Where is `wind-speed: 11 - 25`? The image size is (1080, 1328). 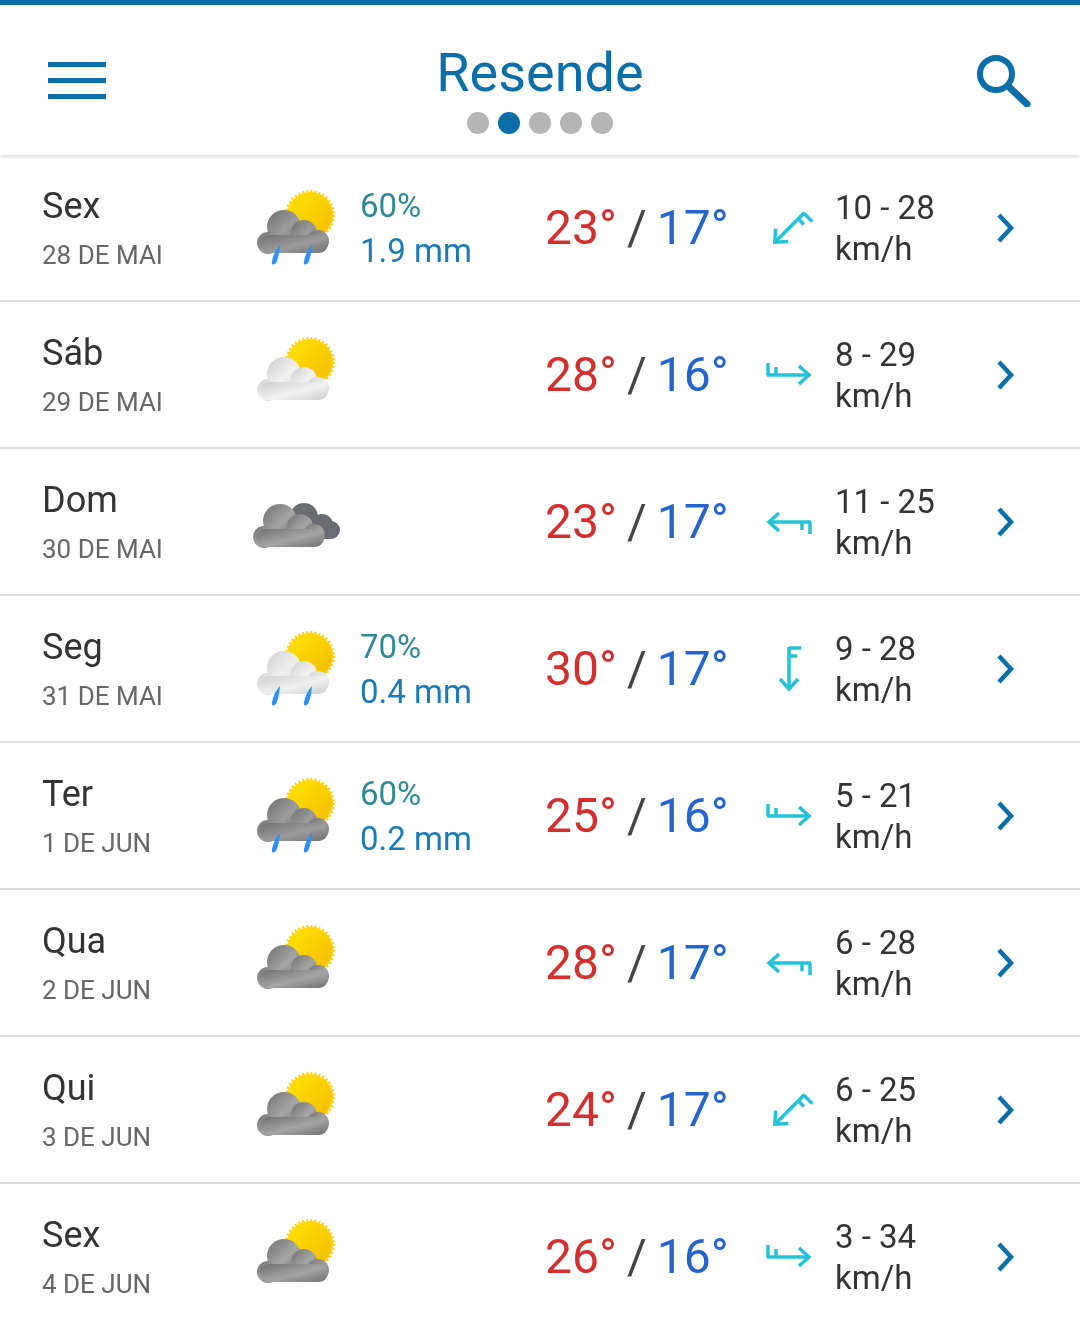
wind-speed: 11 - 25 is located at coordinates (885, 501).